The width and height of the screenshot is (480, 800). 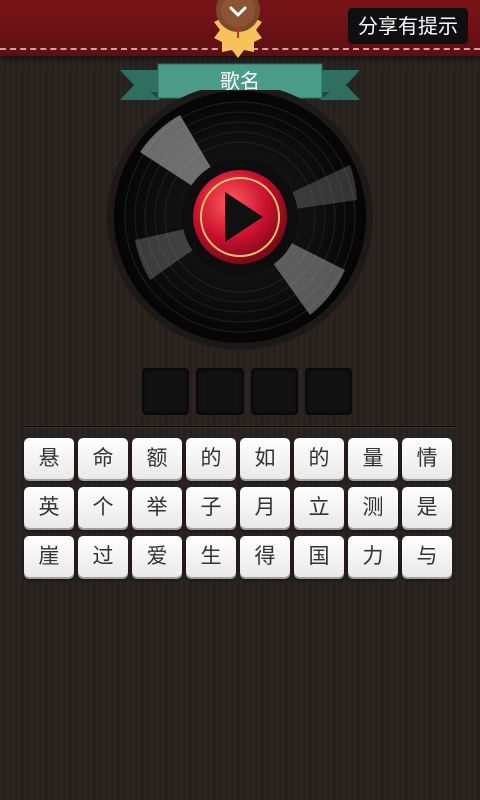 What do you see at coordinates (49, 507) in the screenshot?
I see `character-key: 英` at bounding box center [49, 507].